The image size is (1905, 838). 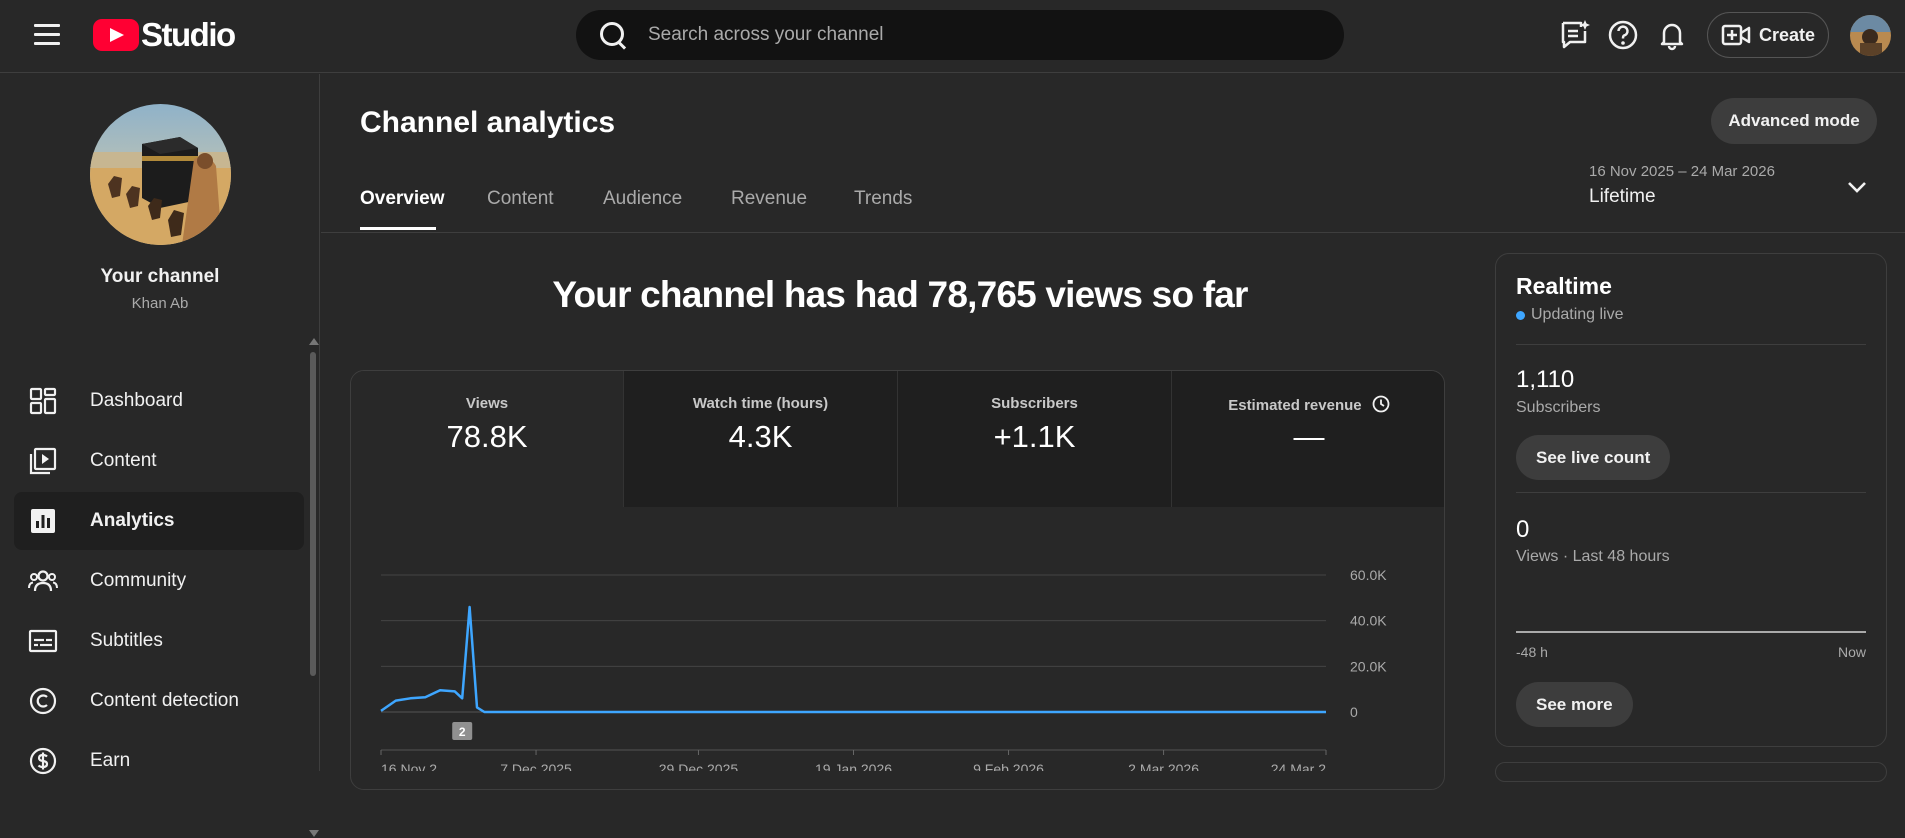 What do you see at coordinates (43, 641) in the screenshot?
I see `subtitles-icon` at bounding box center [43, 641].